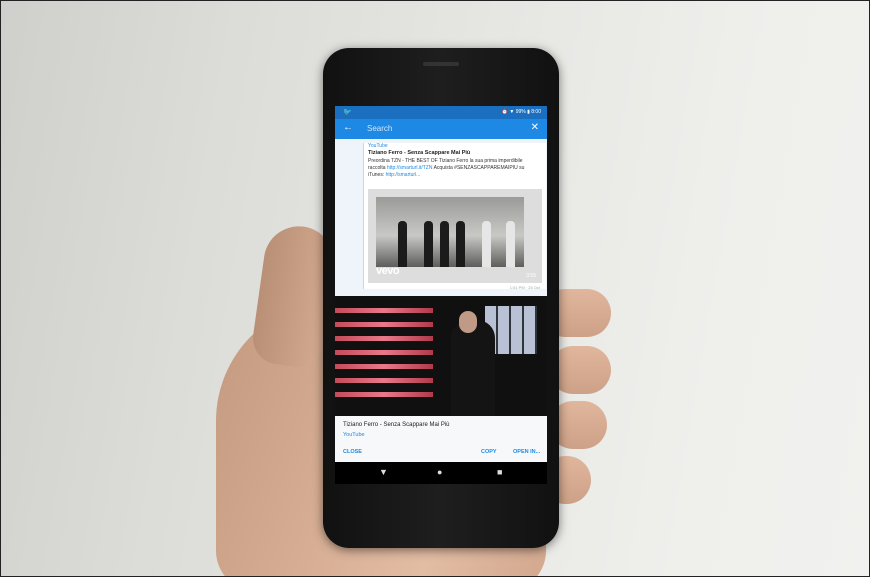 The height and width of the screenshot is (577, 870). What do you see at coordinates (521, 112) in the screenshot?
I see `status-icons: ⏰ ▼ 99% ▮ 8:00` at bounding box center [521, 112].